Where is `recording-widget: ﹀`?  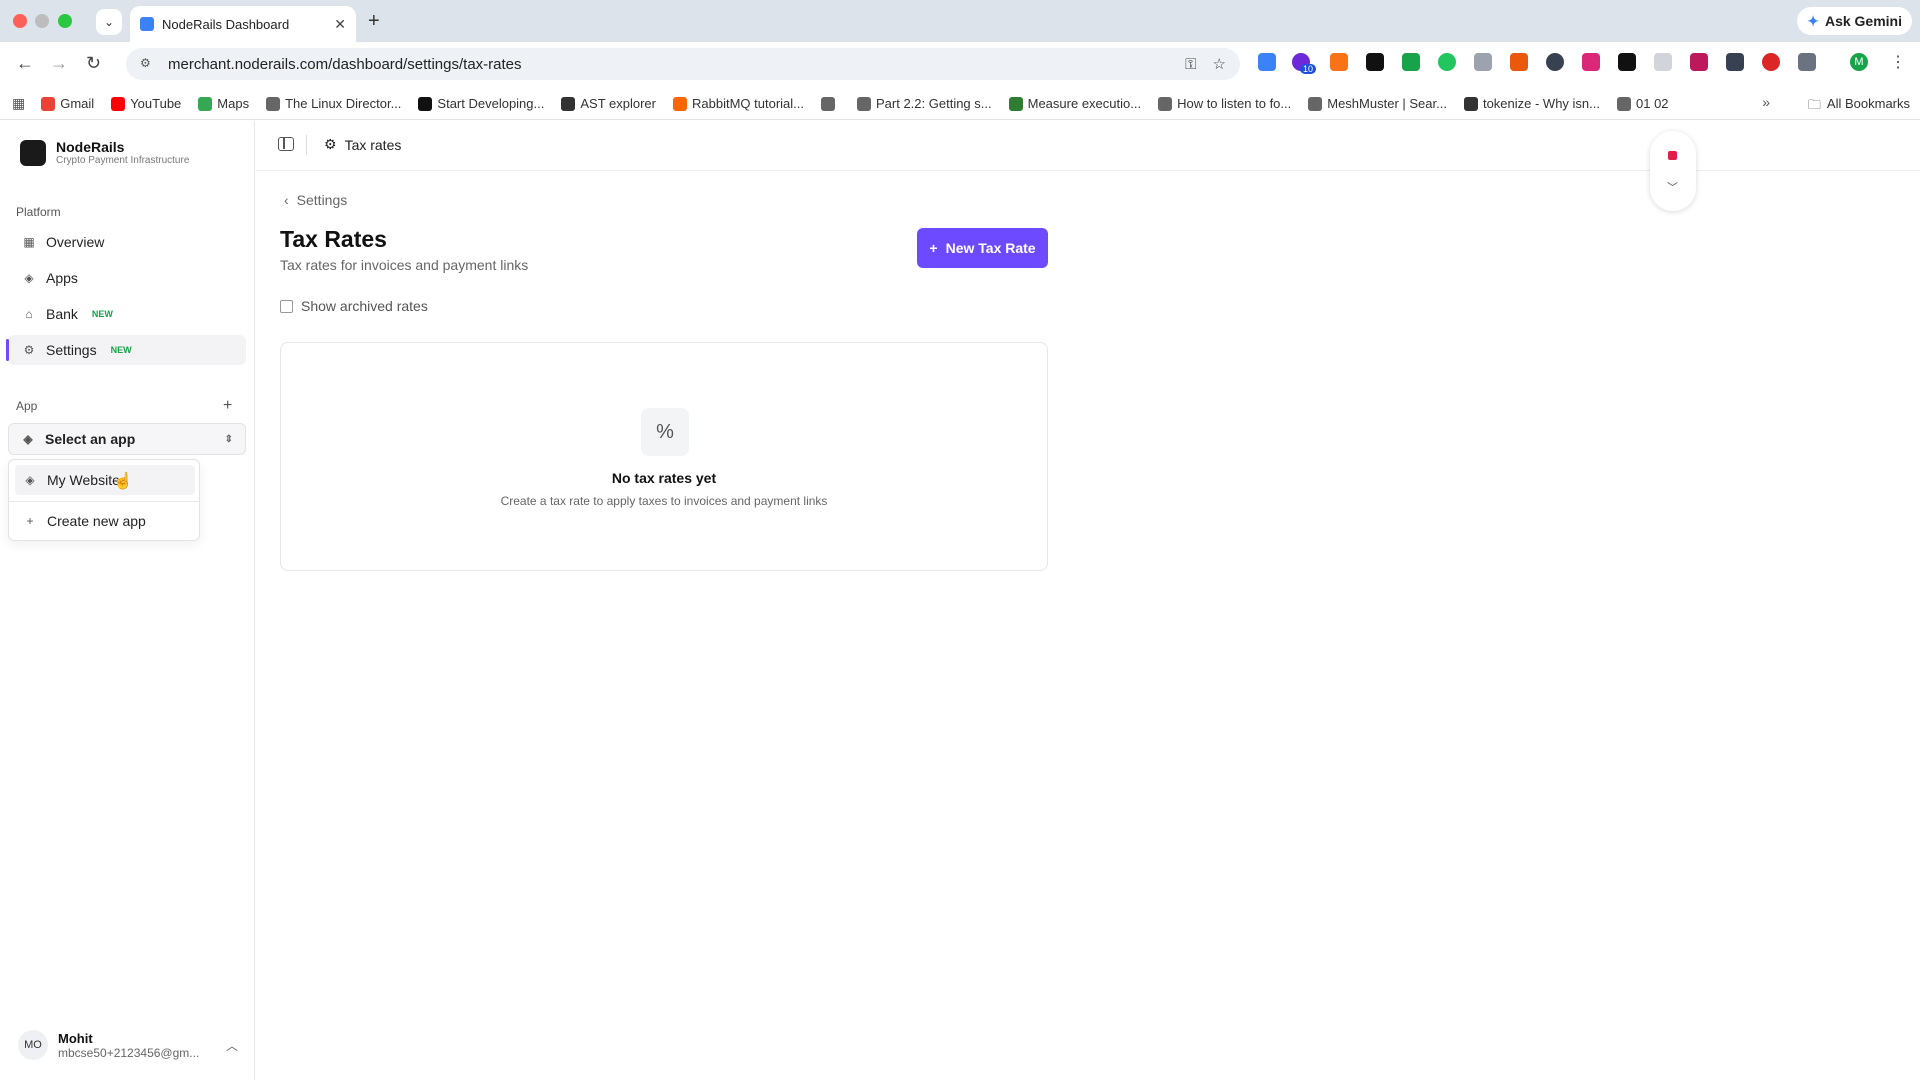
recording-widget: ﹀ is located at coordinates (1673, 171).